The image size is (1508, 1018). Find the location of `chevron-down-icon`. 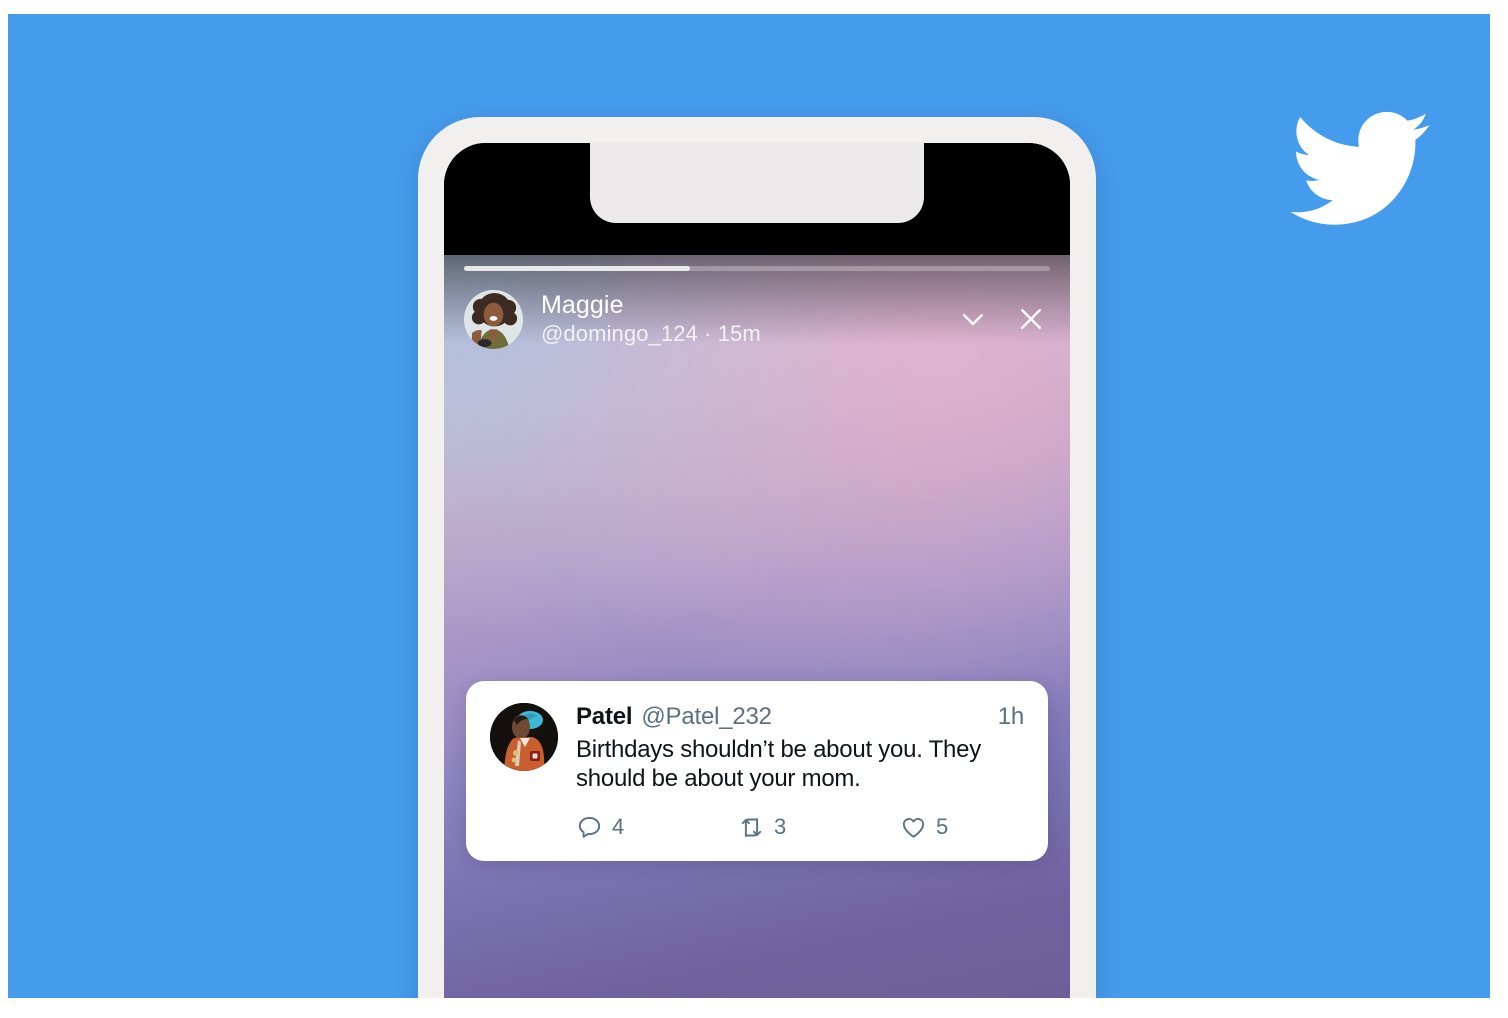

chevron-down-icon is located at coordinates (973, 319).